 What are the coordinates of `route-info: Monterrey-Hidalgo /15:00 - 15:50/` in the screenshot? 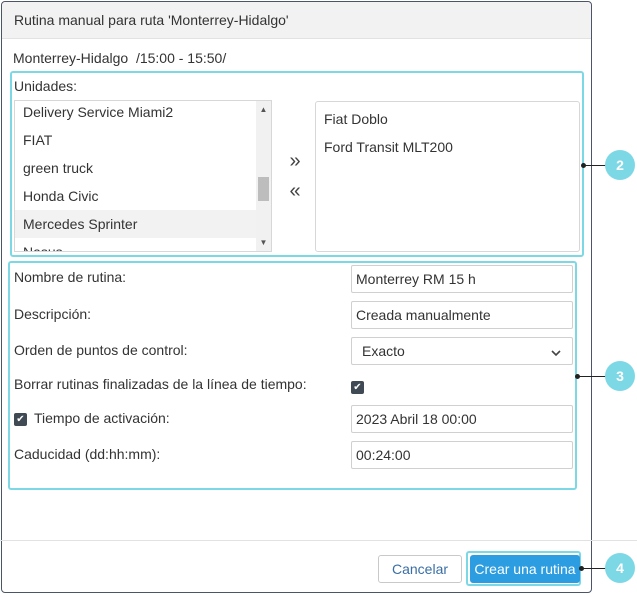 It's located at (120, 58).